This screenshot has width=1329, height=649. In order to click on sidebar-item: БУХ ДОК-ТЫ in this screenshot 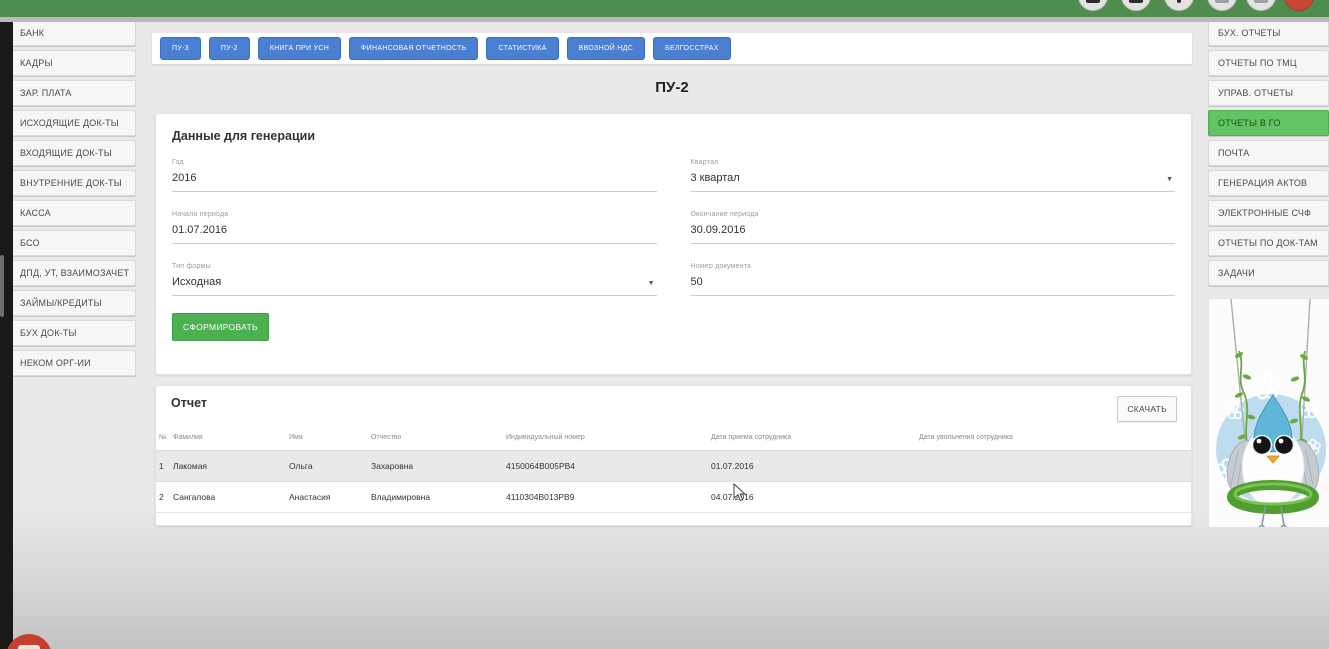, I will do `click(73, 333)`.